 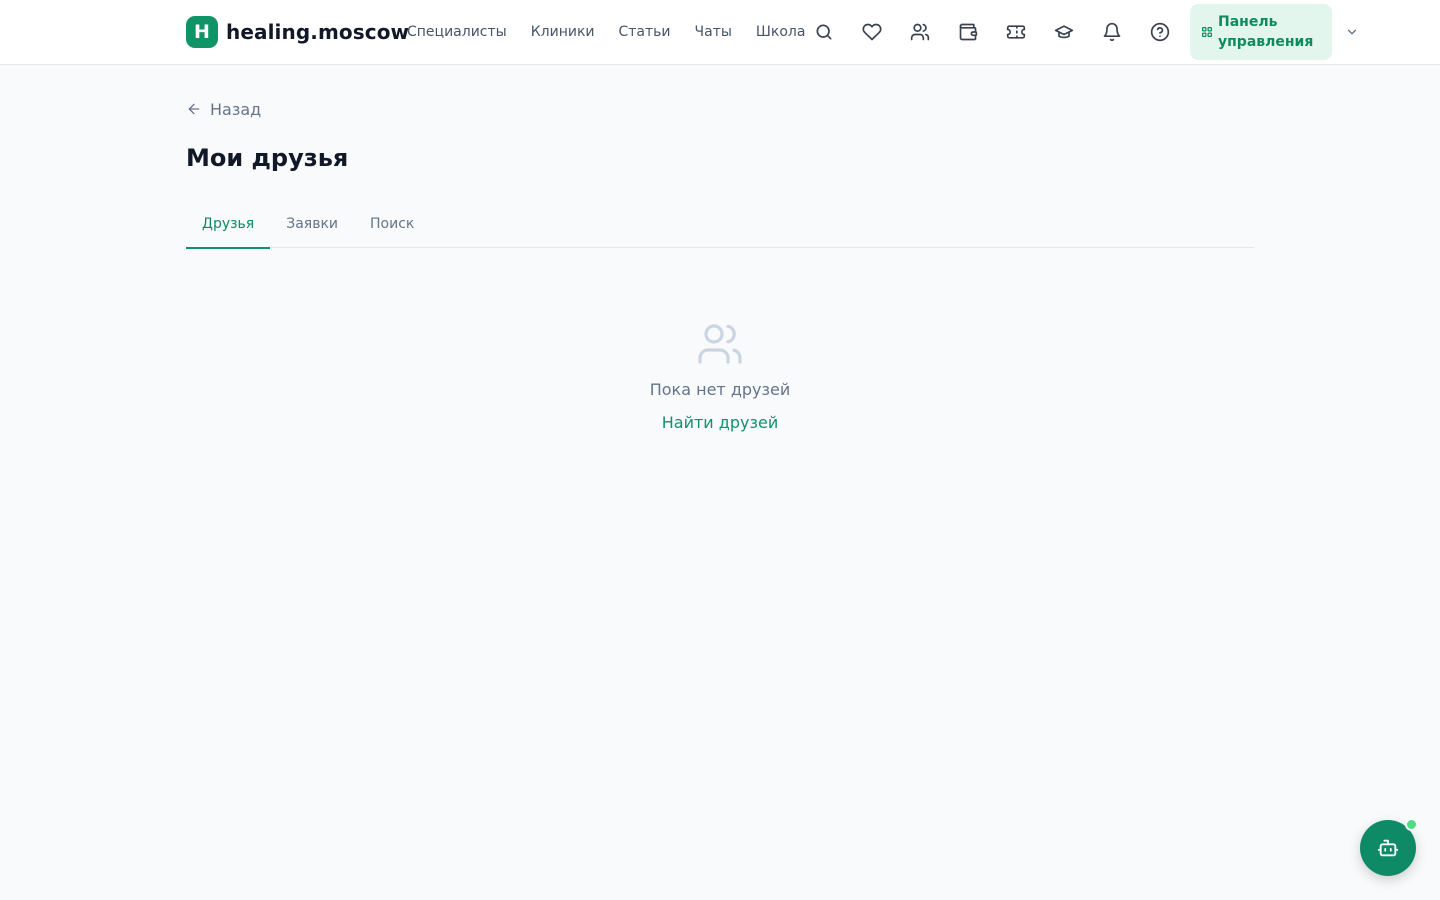 I want to click on graduation-cap-icon, so click(x=1064, y=32).